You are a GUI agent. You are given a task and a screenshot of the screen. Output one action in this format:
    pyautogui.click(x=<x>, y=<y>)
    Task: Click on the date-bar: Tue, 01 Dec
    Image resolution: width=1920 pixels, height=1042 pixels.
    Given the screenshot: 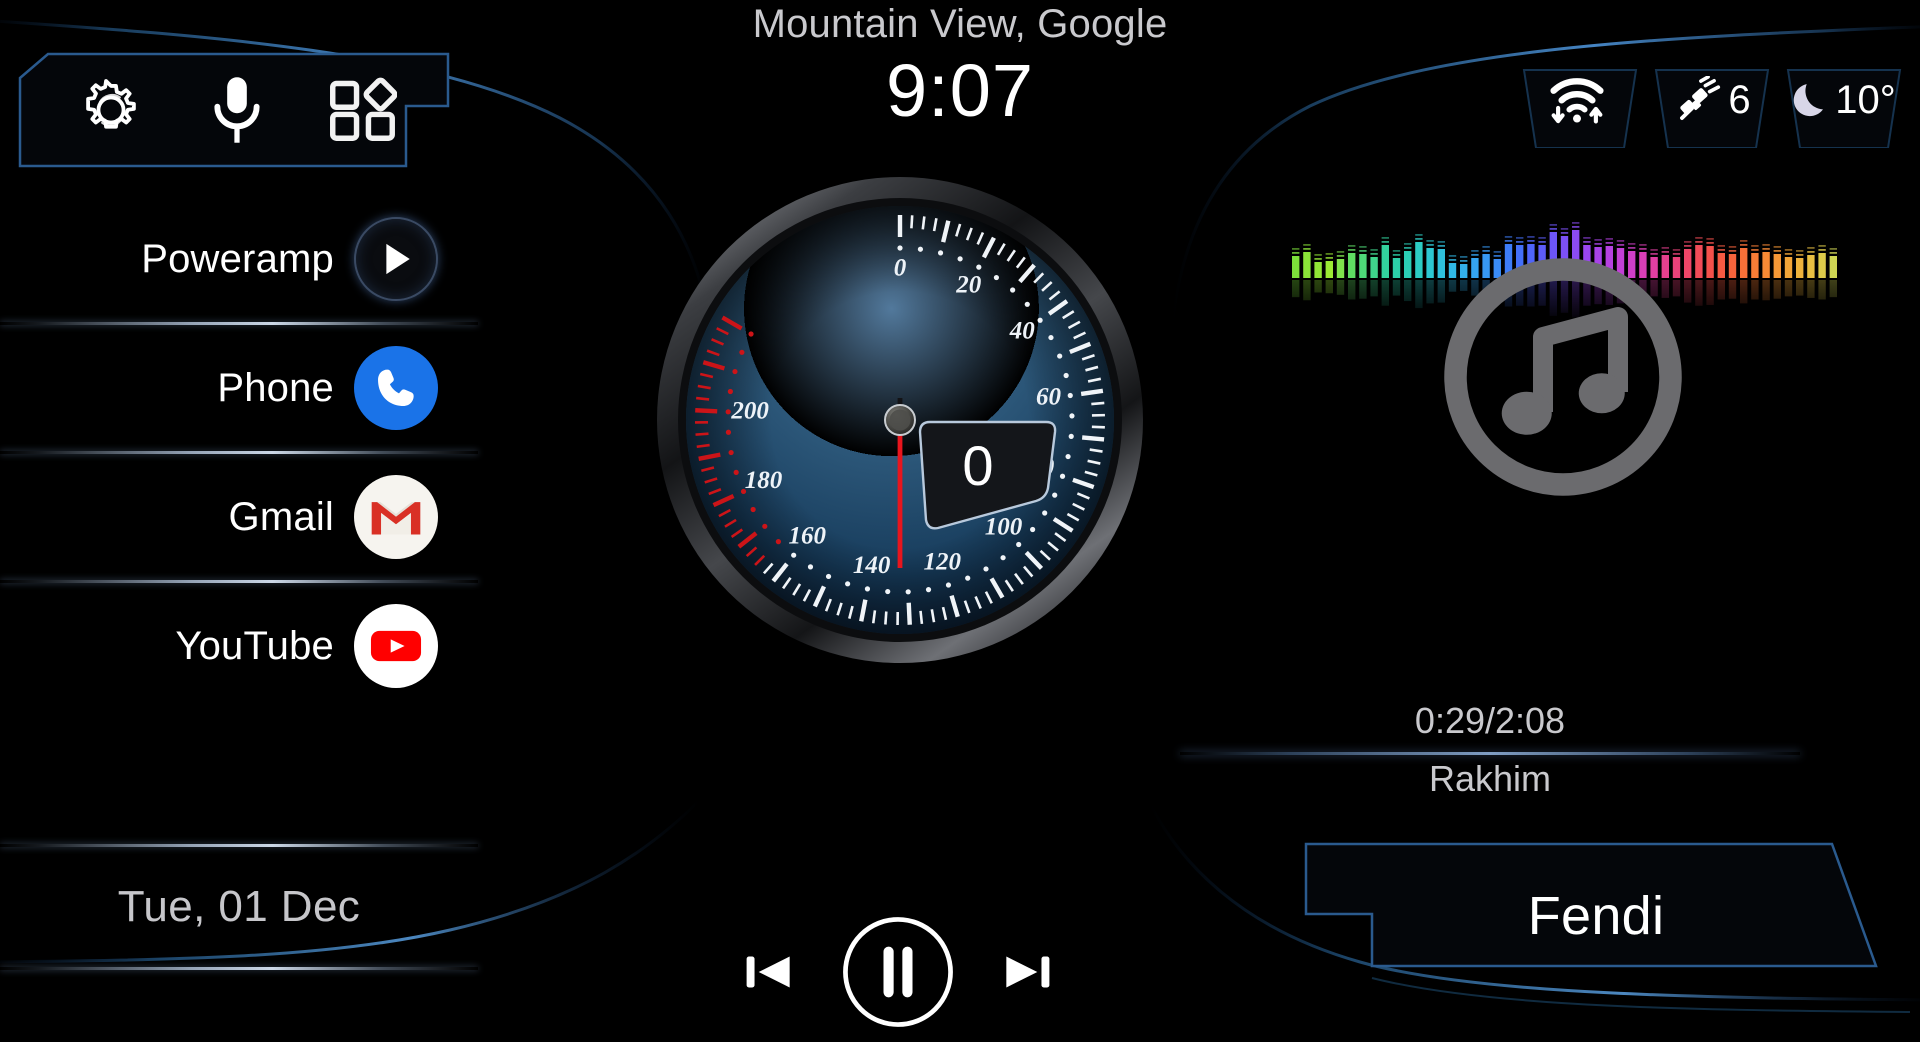 What is the action you would take?
    pyautogui.click(x=239, y=907)
    